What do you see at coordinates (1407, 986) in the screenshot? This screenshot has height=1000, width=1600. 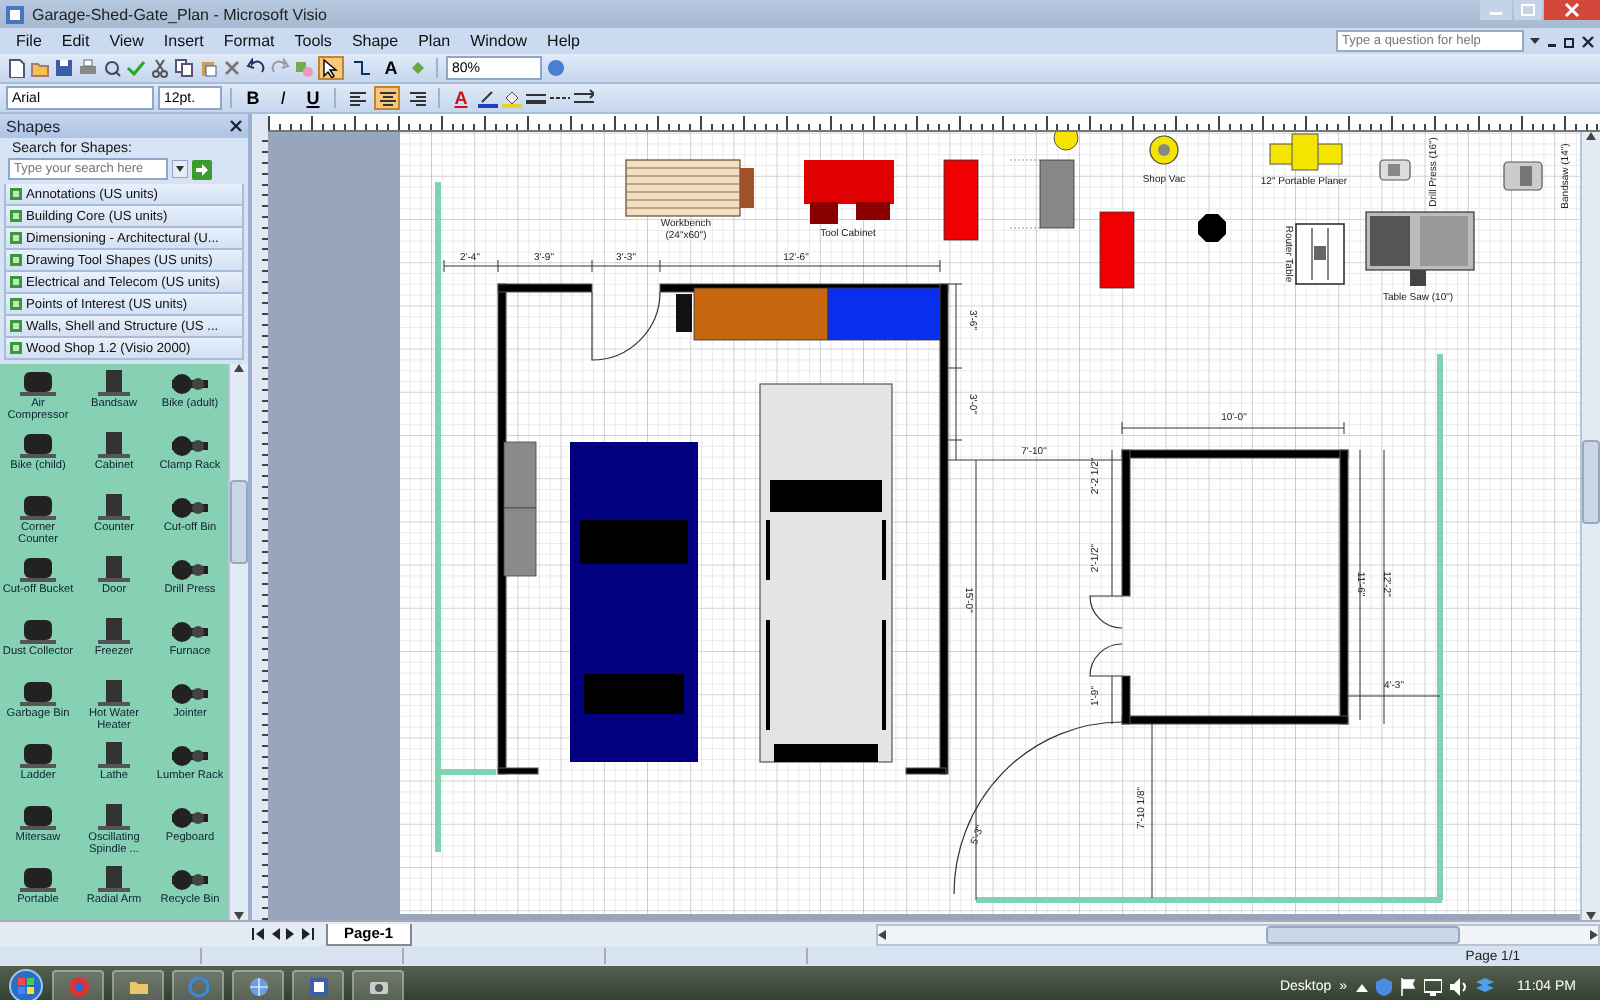 I see `flag-icon` at bounding box center [1407, 986].